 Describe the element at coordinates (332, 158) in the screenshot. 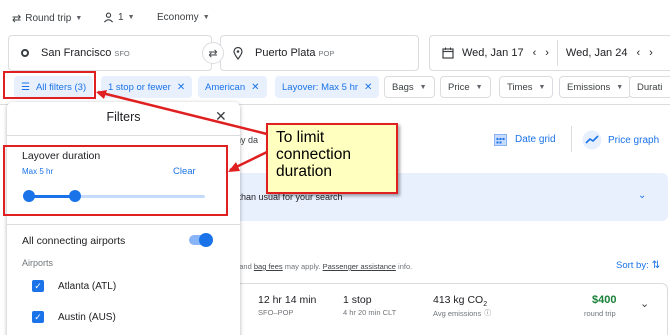

I see `annotation-callout: To limit connection duration` at that location.